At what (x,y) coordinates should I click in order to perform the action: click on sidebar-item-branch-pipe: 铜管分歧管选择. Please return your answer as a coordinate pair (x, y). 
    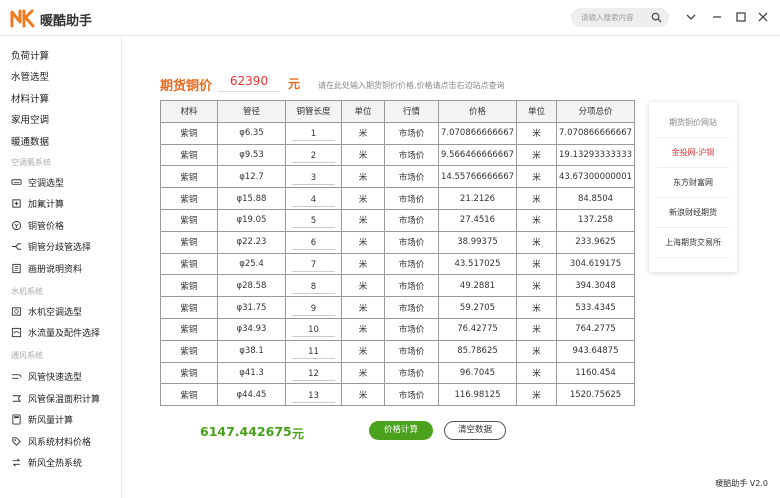
    Looking at the image, I should click on (60, 246).